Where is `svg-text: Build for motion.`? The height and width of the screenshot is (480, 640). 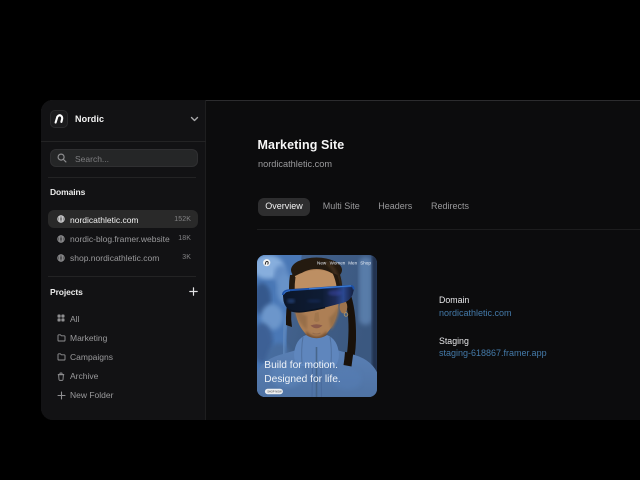
svg-text: Build for motion. is located at coordinates (301, 365).